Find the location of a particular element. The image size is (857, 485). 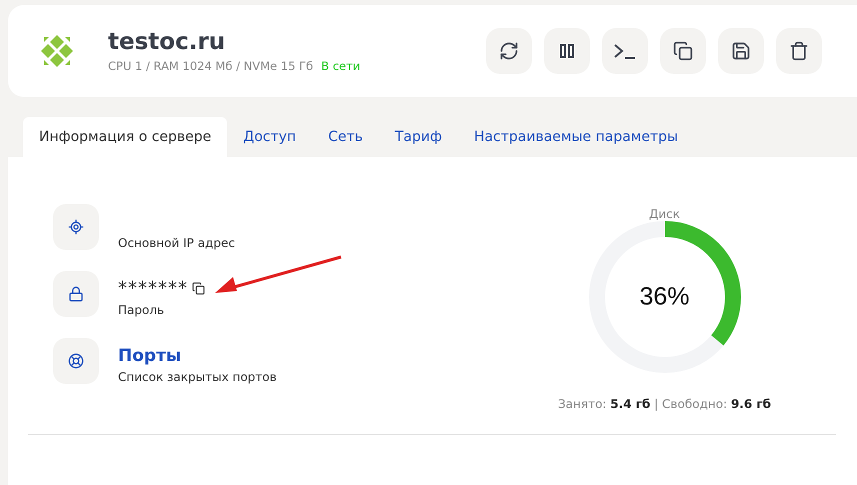

trash-icon is located at coordinates (799, 51).